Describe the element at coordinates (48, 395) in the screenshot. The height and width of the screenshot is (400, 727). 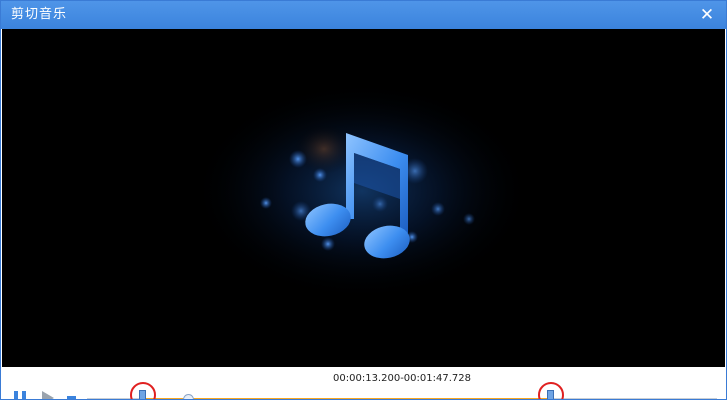
I see `play-button` at that location.